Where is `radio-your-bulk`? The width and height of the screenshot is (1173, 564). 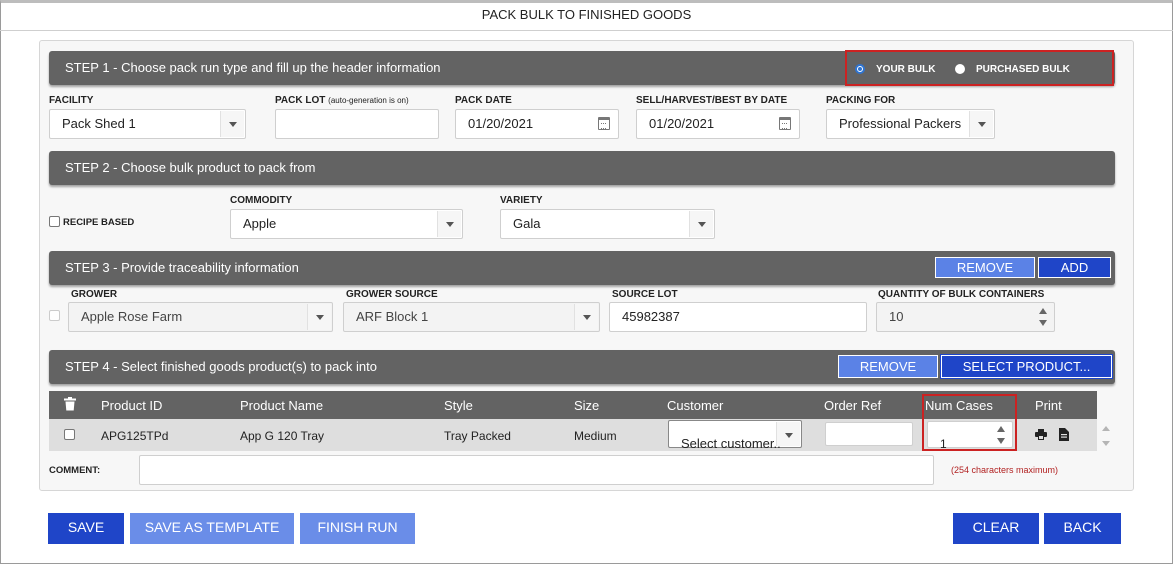 radio-your-bulk is located at coordinates (860, 69).